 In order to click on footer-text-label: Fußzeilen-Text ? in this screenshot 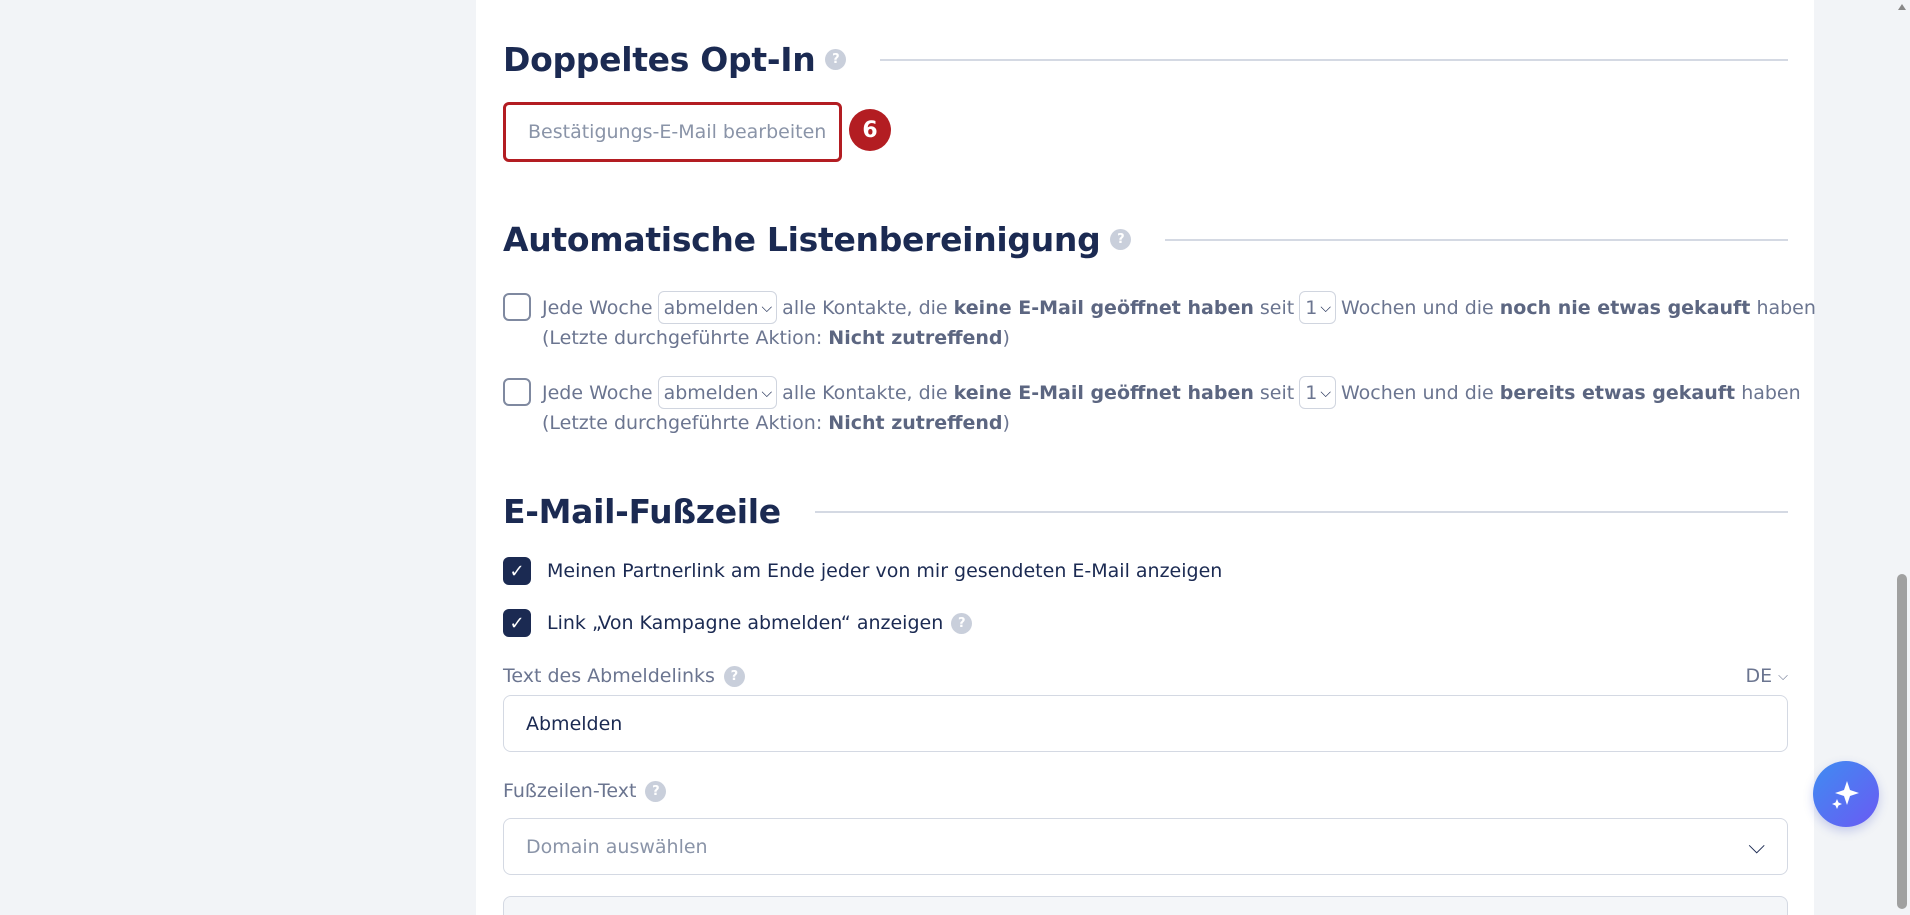, I will do `click(585, 791)`.